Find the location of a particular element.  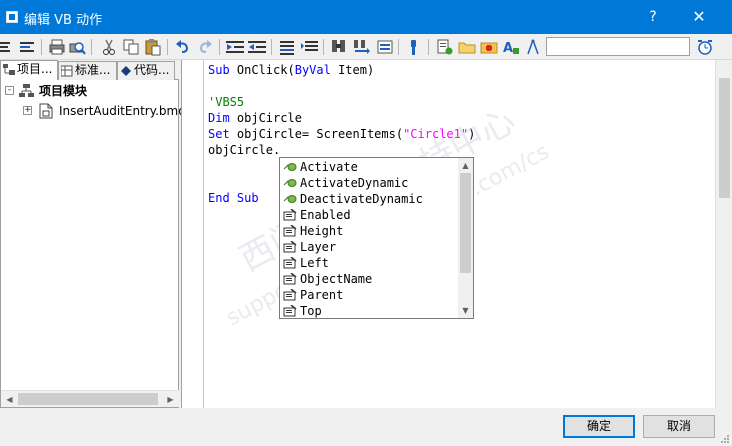

property-icon: A is located at coordinates (511, 47).